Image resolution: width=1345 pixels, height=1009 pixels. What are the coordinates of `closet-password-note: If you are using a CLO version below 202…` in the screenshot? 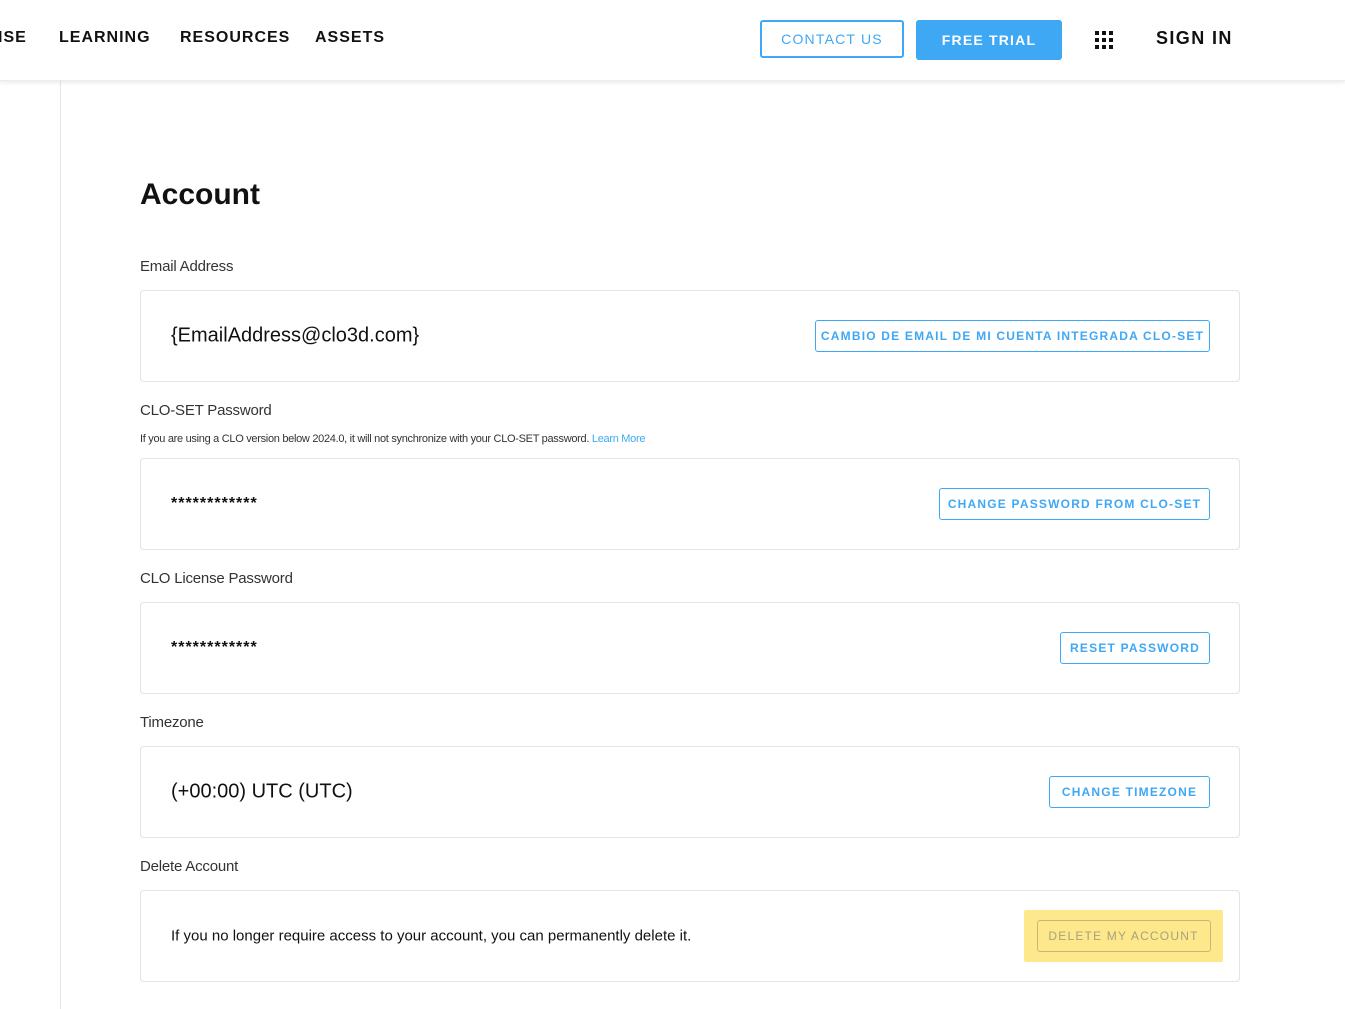 It's located at (392, 439).